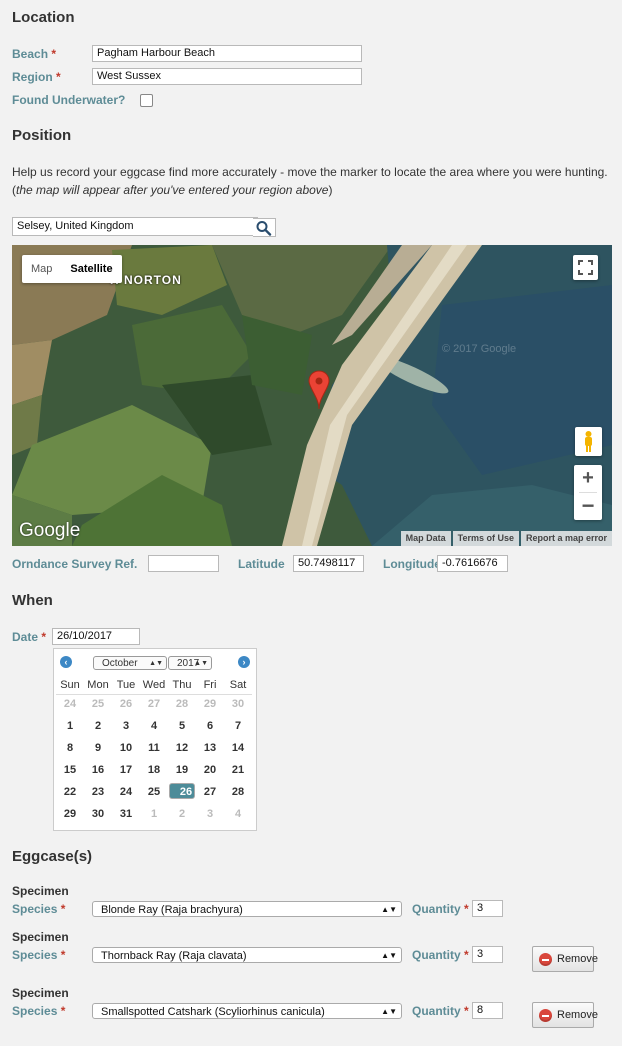 The width and height of the screenshot is (622, 1046). Describe the element at coordinates (135, 226) in the screenshot. I see `map-search-input: Selsey, United Kingdom` at that location.